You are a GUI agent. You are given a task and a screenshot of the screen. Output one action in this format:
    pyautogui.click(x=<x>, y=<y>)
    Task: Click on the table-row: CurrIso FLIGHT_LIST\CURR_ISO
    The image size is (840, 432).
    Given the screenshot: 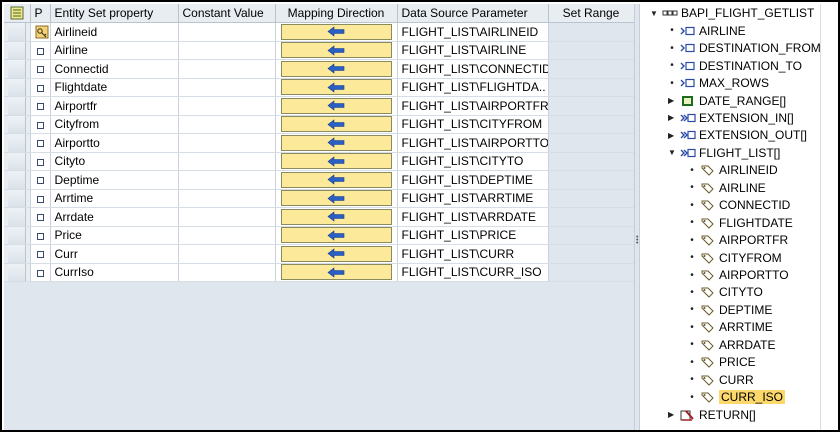 What is the action you would take?
    pyautogui.click(x=319, y=272)
    